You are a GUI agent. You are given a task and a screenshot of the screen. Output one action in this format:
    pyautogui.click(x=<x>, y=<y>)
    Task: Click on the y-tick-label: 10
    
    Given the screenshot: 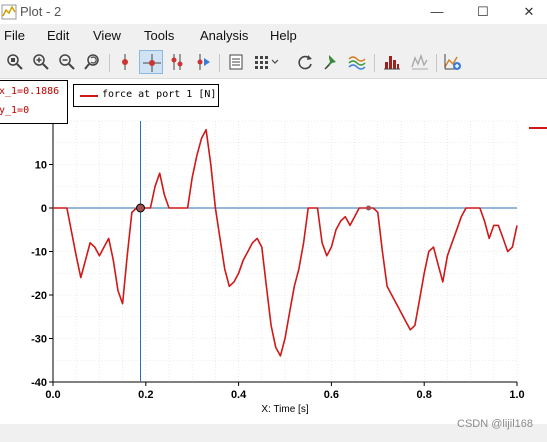 What is the action you would take?
    pyautogui.click(x=41, y=166)
    